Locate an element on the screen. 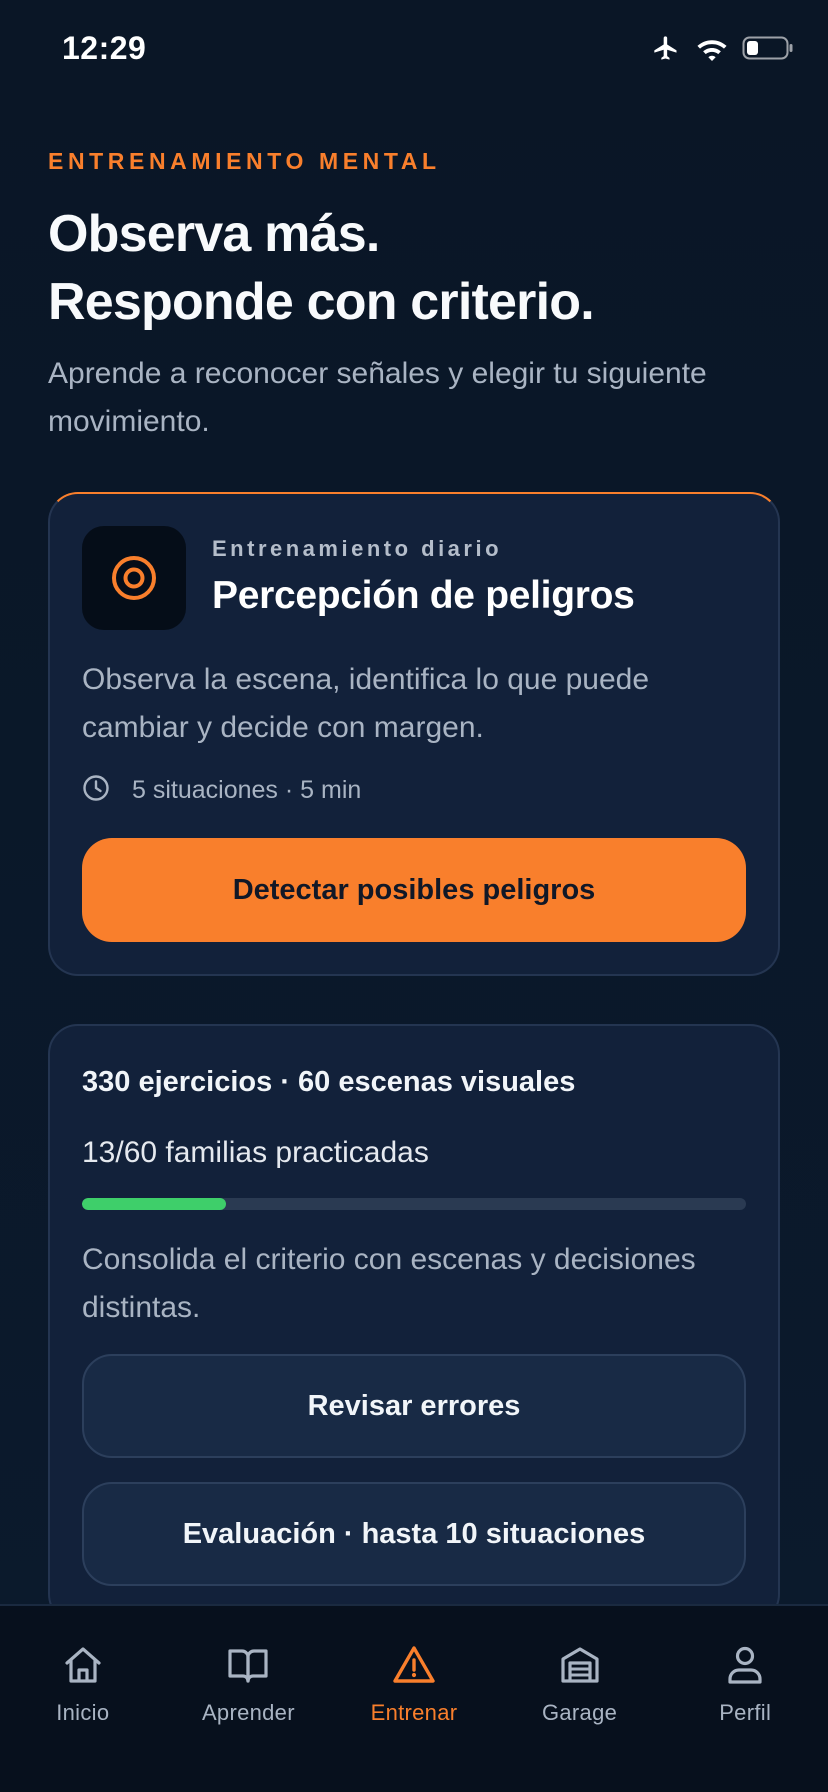 The height and width of the screenshot is (1792, 828). daily-title: Percepción de peligros is located at coordinates (423, 595).